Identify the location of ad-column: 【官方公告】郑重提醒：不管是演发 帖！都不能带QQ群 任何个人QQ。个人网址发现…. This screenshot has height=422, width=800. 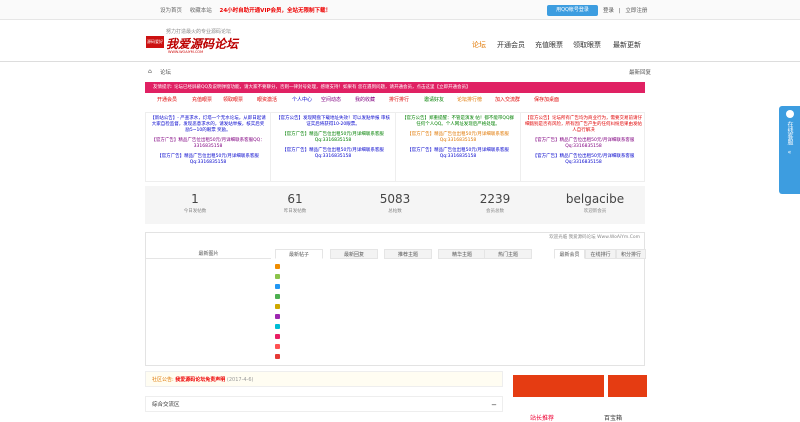
(458, 147).